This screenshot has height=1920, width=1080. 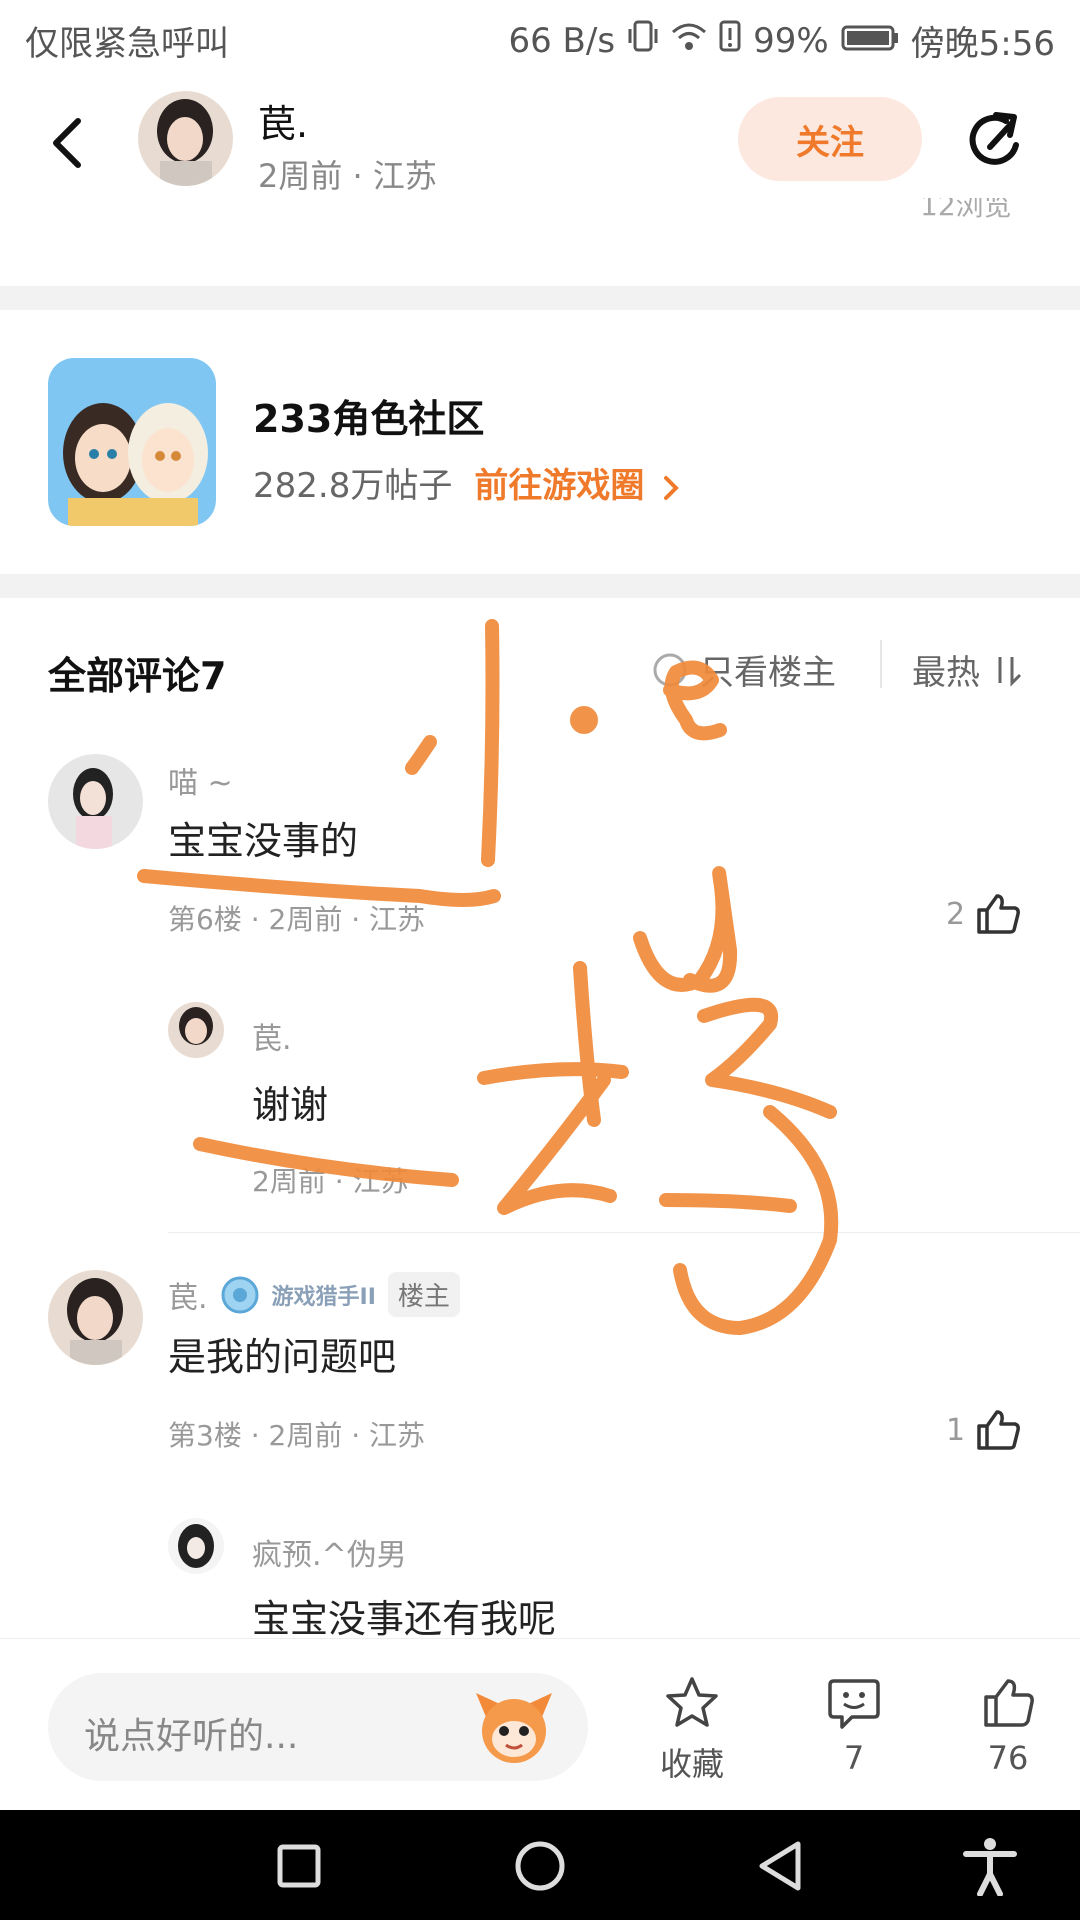 I want to click on comment-text: 宝宝没事的, so click(x=263, y=841).